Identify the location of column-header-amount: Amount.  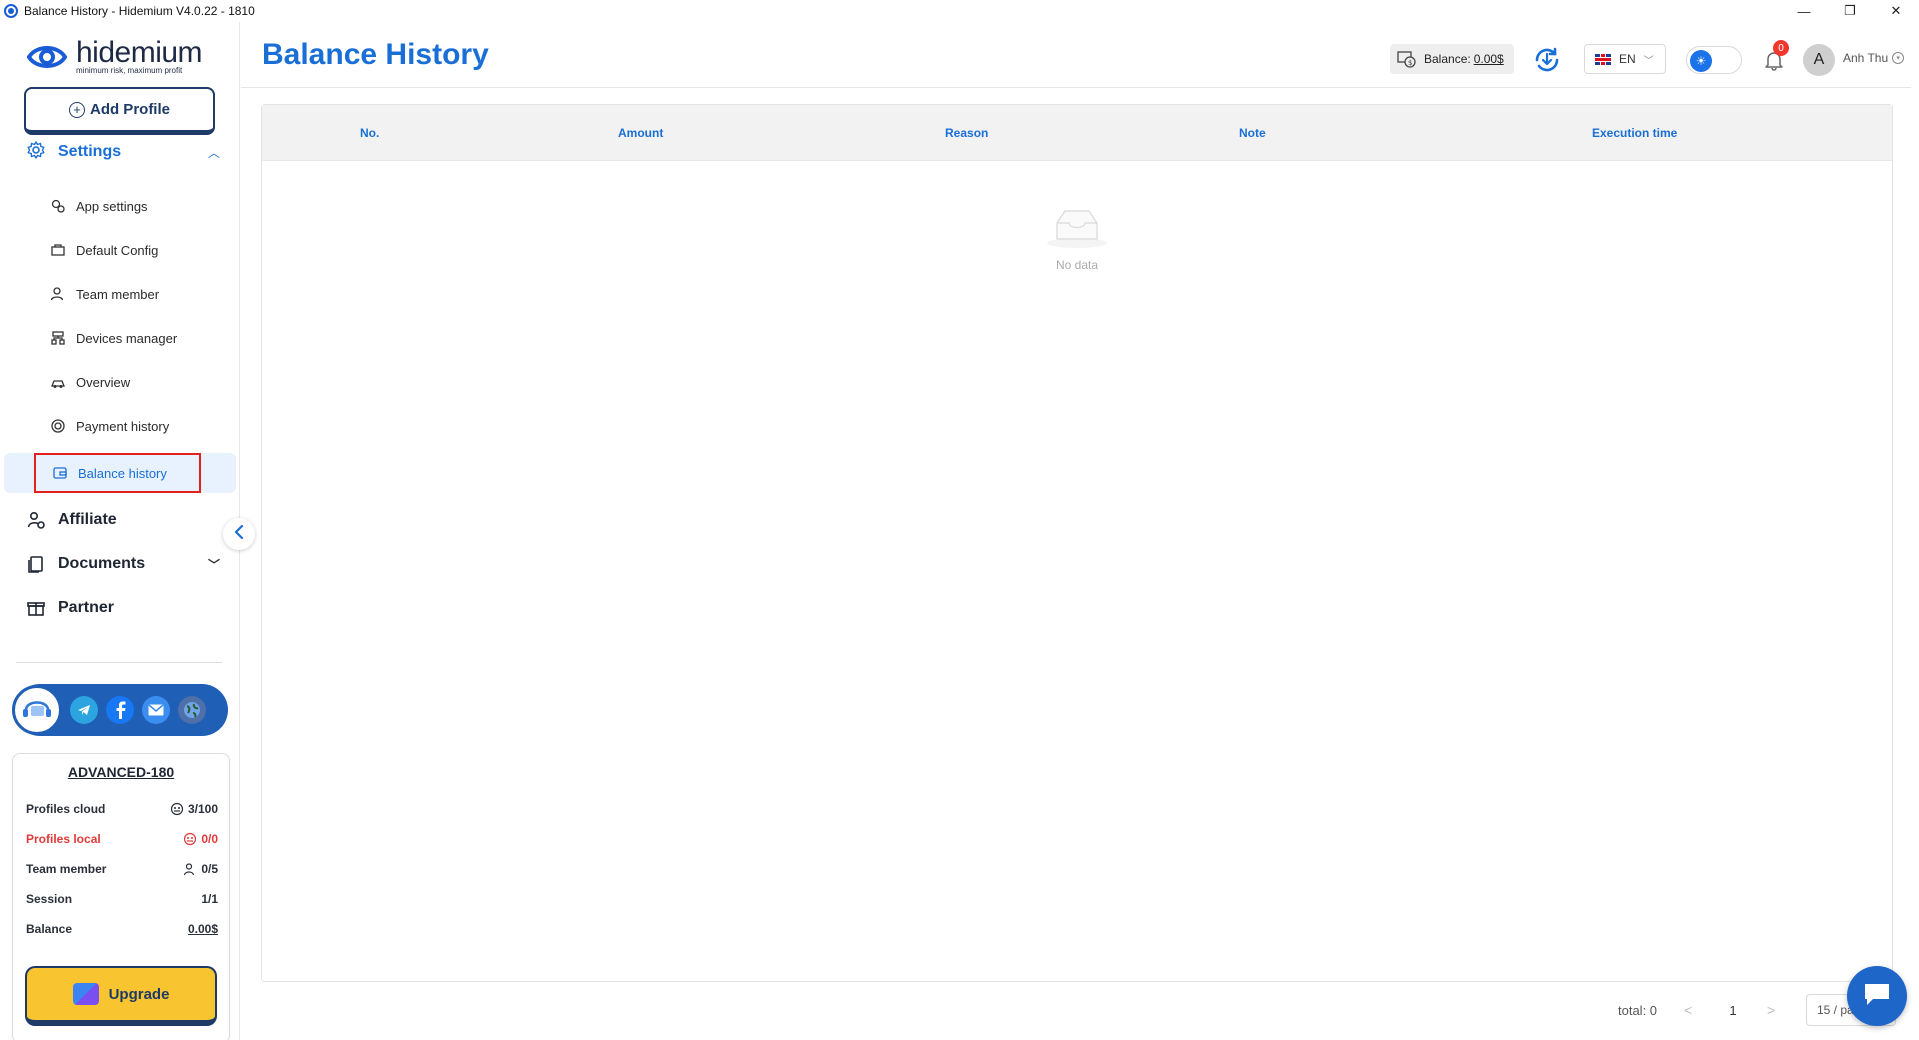
(641, 133).